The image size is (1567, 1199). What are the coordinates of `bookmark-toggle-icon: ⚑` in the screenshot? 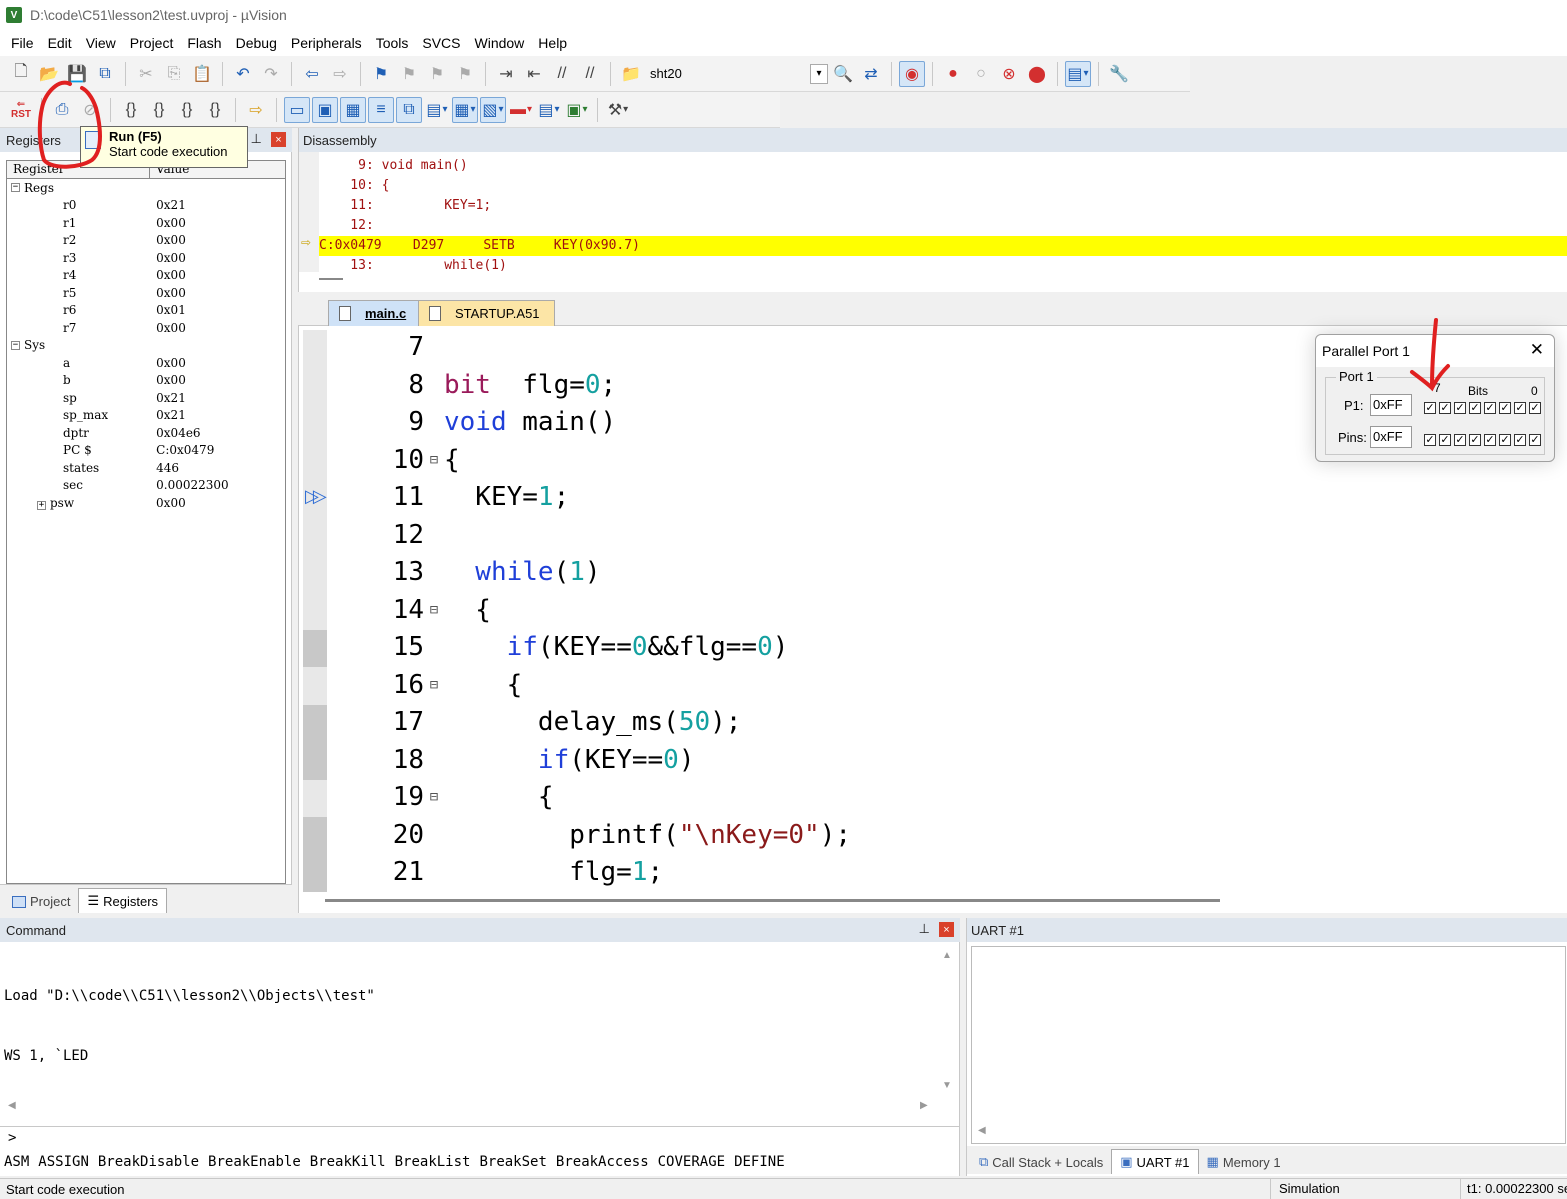 It's located at (381, 74).